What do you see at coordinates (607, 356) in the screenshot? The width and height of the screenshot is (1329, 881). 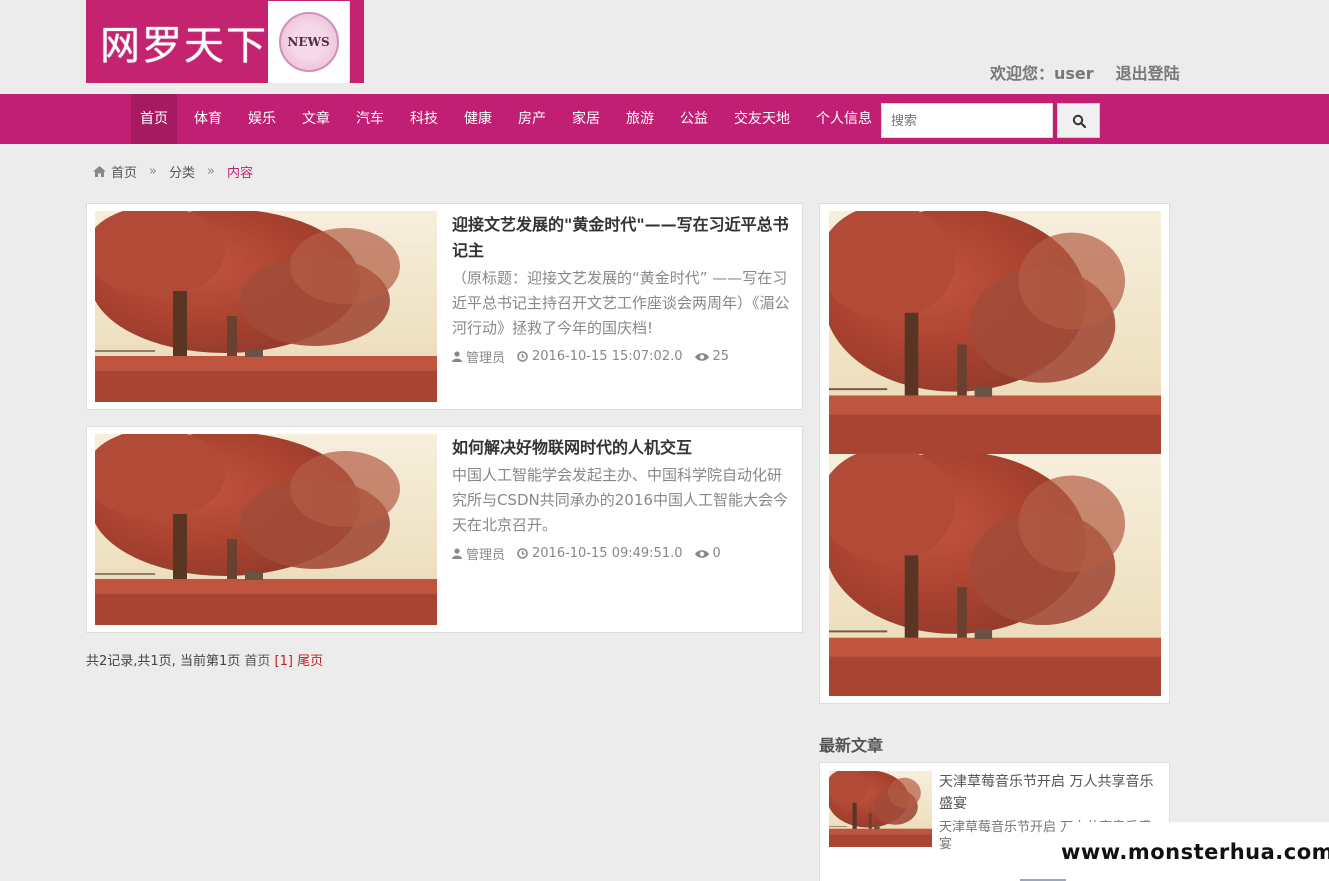 I see `article-date: 2016-10-15 15:07:02.0` at bounding box center [607, 356].